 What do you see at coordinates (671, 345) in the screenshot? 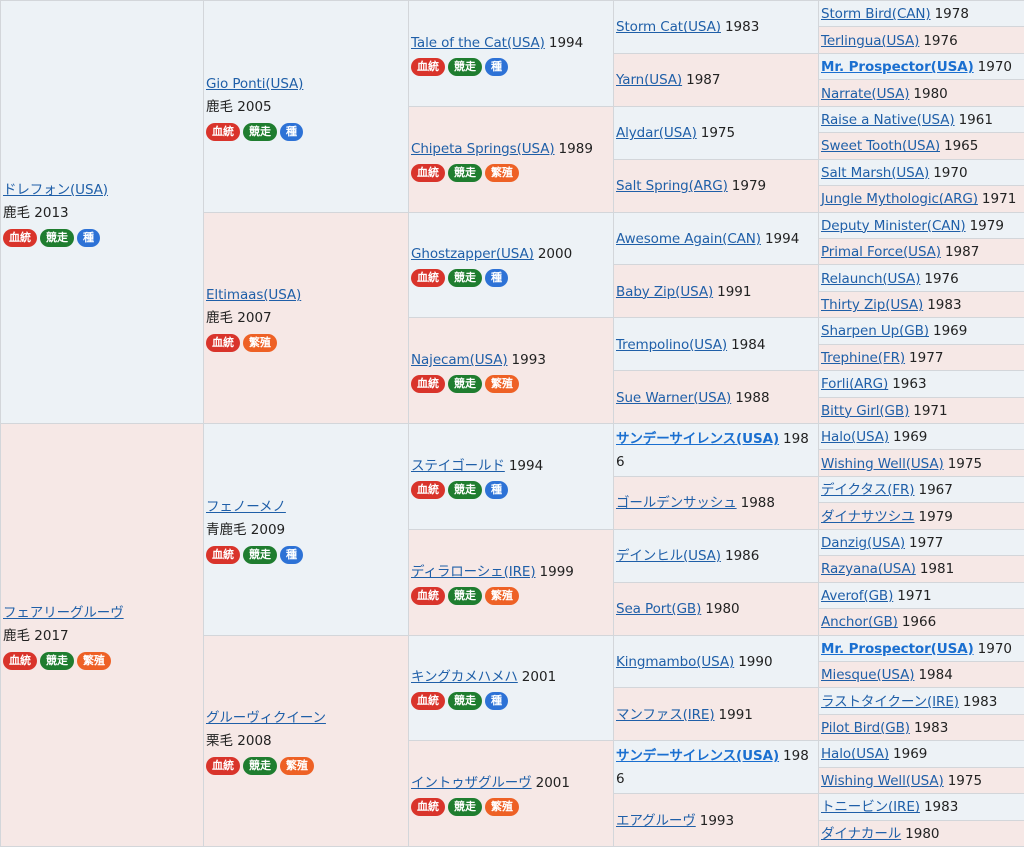
I see `horse-link: Trempolino(USA)` at bounding box center [671, 345].